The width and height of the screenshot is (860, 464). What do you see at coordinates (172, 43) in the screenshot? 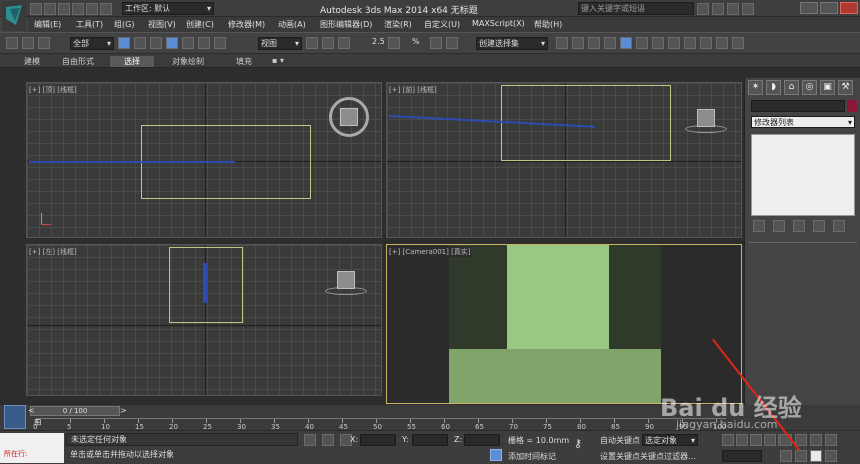
I see `window-crossing-icon` at bounding box center [172, 43].